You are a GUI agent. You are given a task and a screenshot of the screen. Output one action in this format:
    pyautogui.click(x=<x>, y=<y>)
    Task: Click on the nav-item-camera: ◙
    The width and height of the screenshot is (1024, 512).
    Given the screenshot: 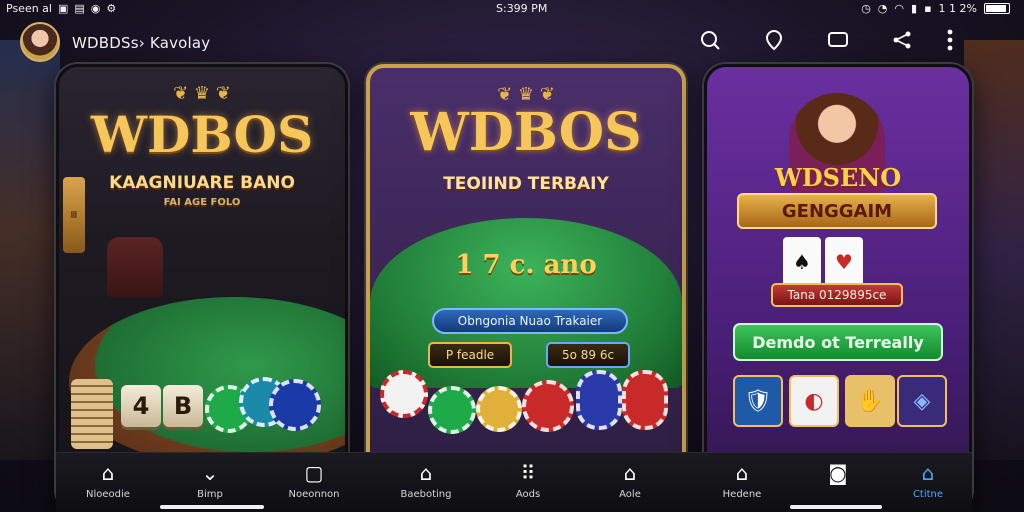 What is the action you would take?
    pyautogui.click(x=838, y=474)
    